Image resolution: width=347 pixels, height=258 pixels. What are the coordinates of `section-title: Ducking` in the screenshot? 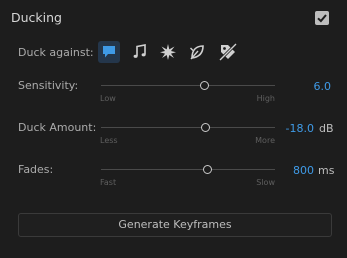 It's located at (36, 17).